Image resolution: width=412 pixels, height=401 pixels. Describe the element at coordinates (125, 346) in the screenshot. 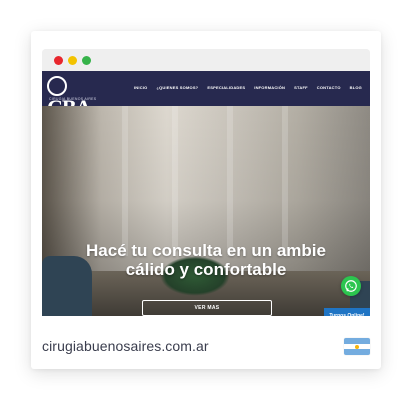

I see `site-domain-label: cirugiabuenosaires.com.ar` at that location.